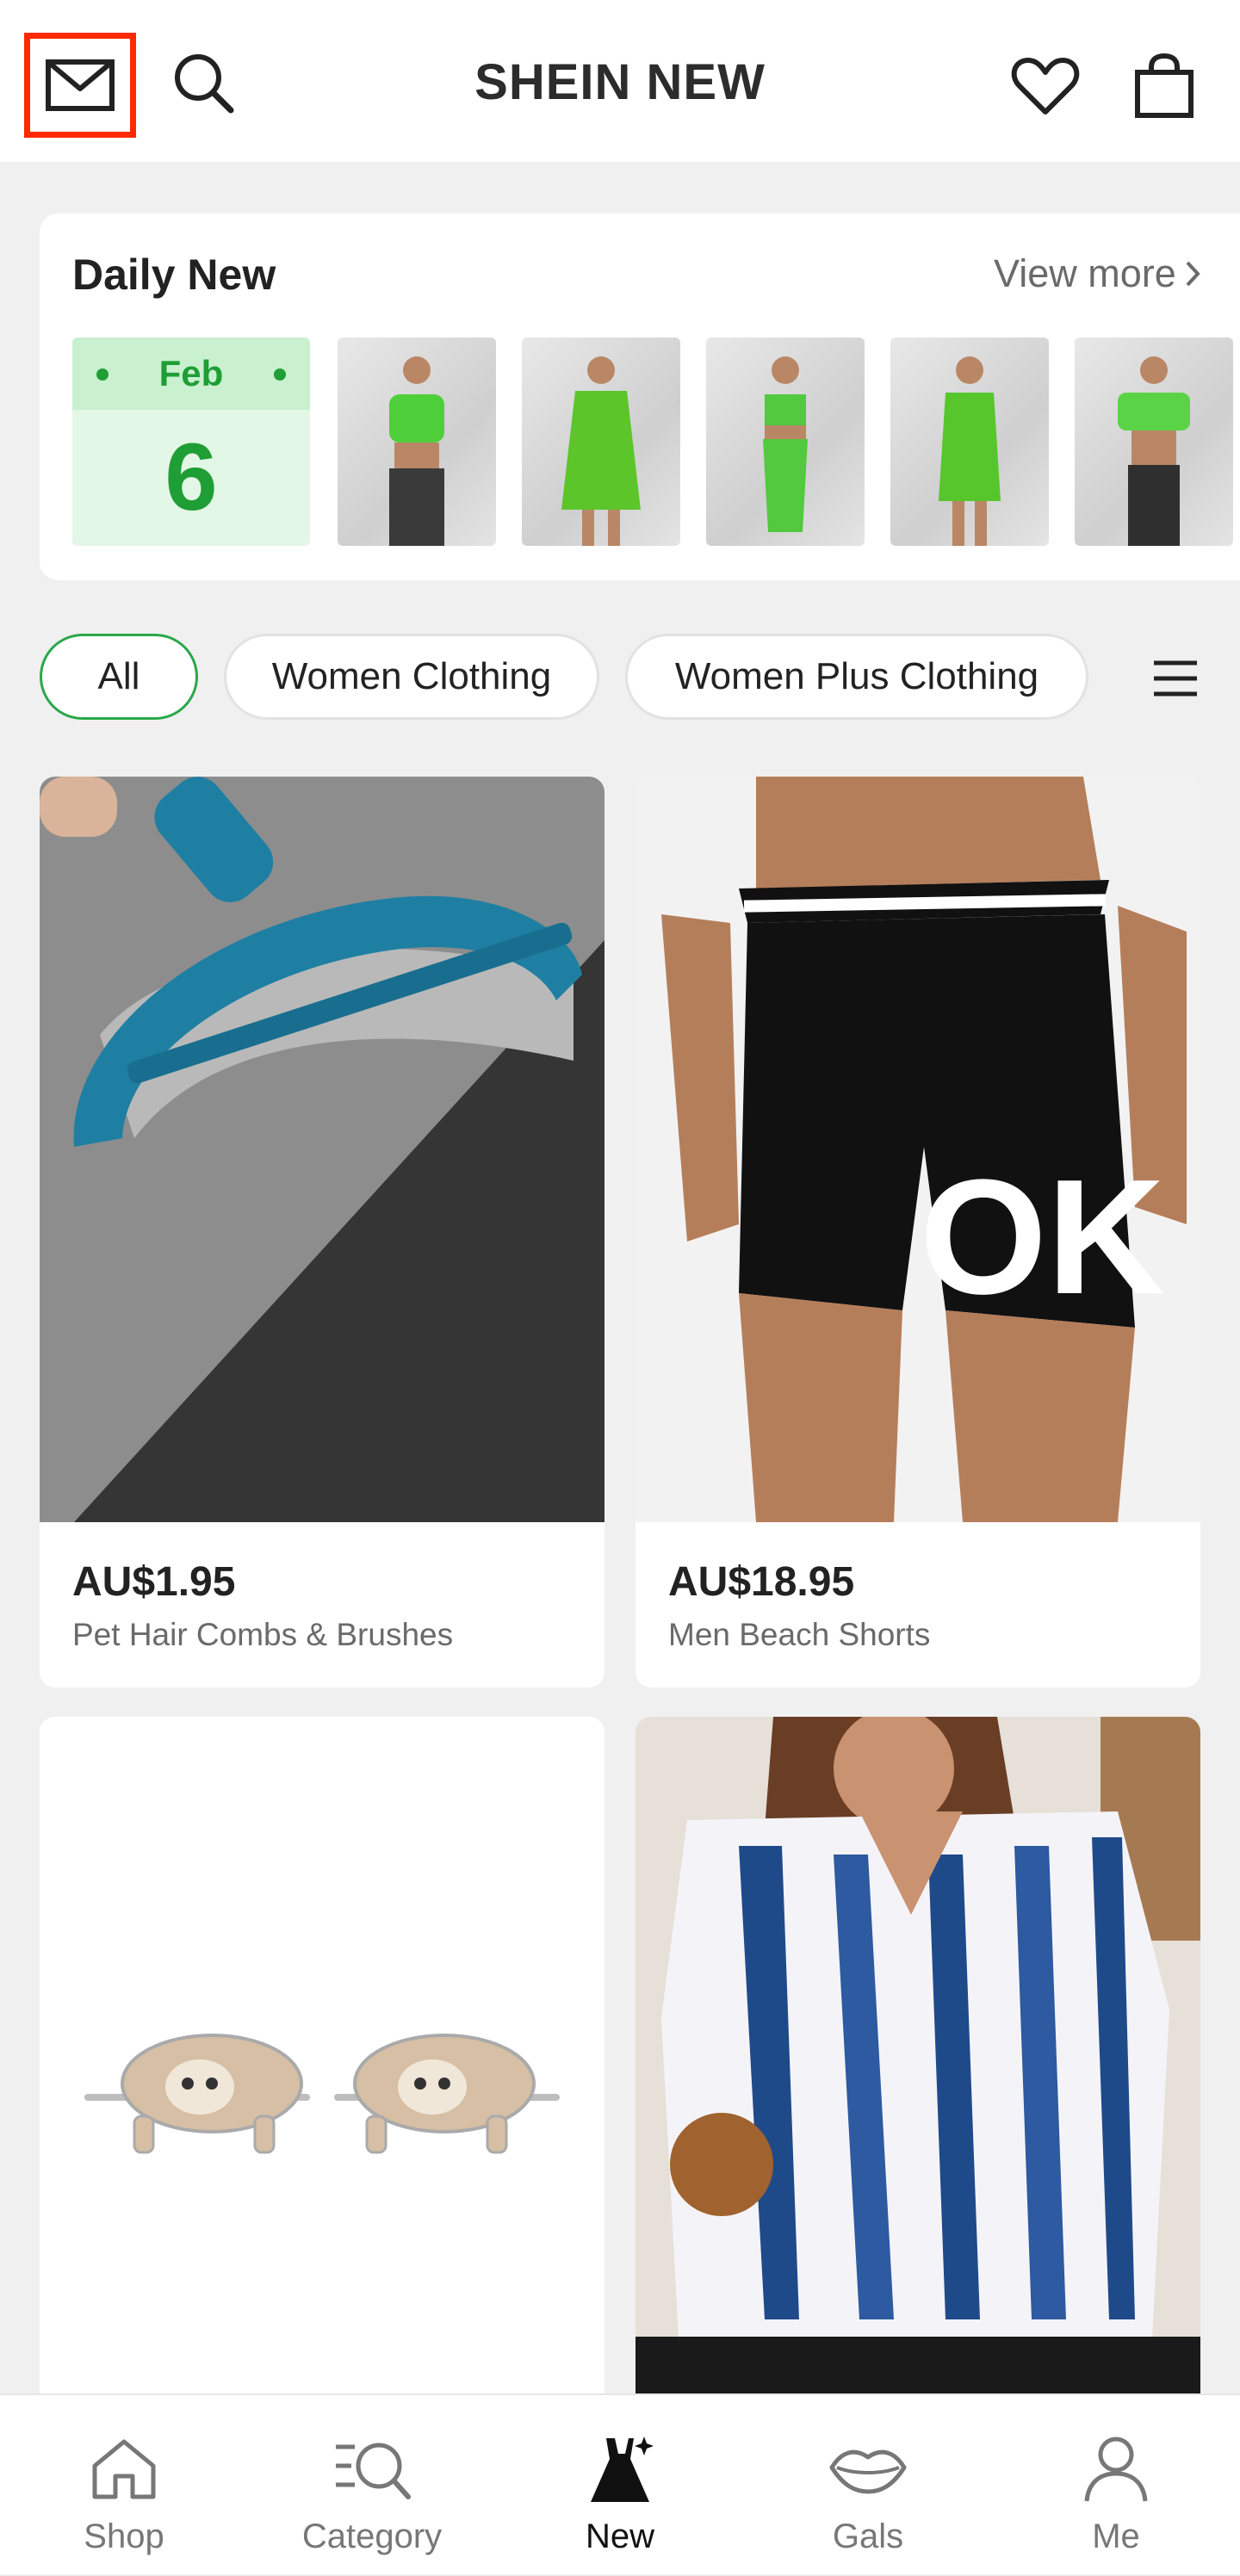  I want to click on lips-icon, so click(868, 2469).